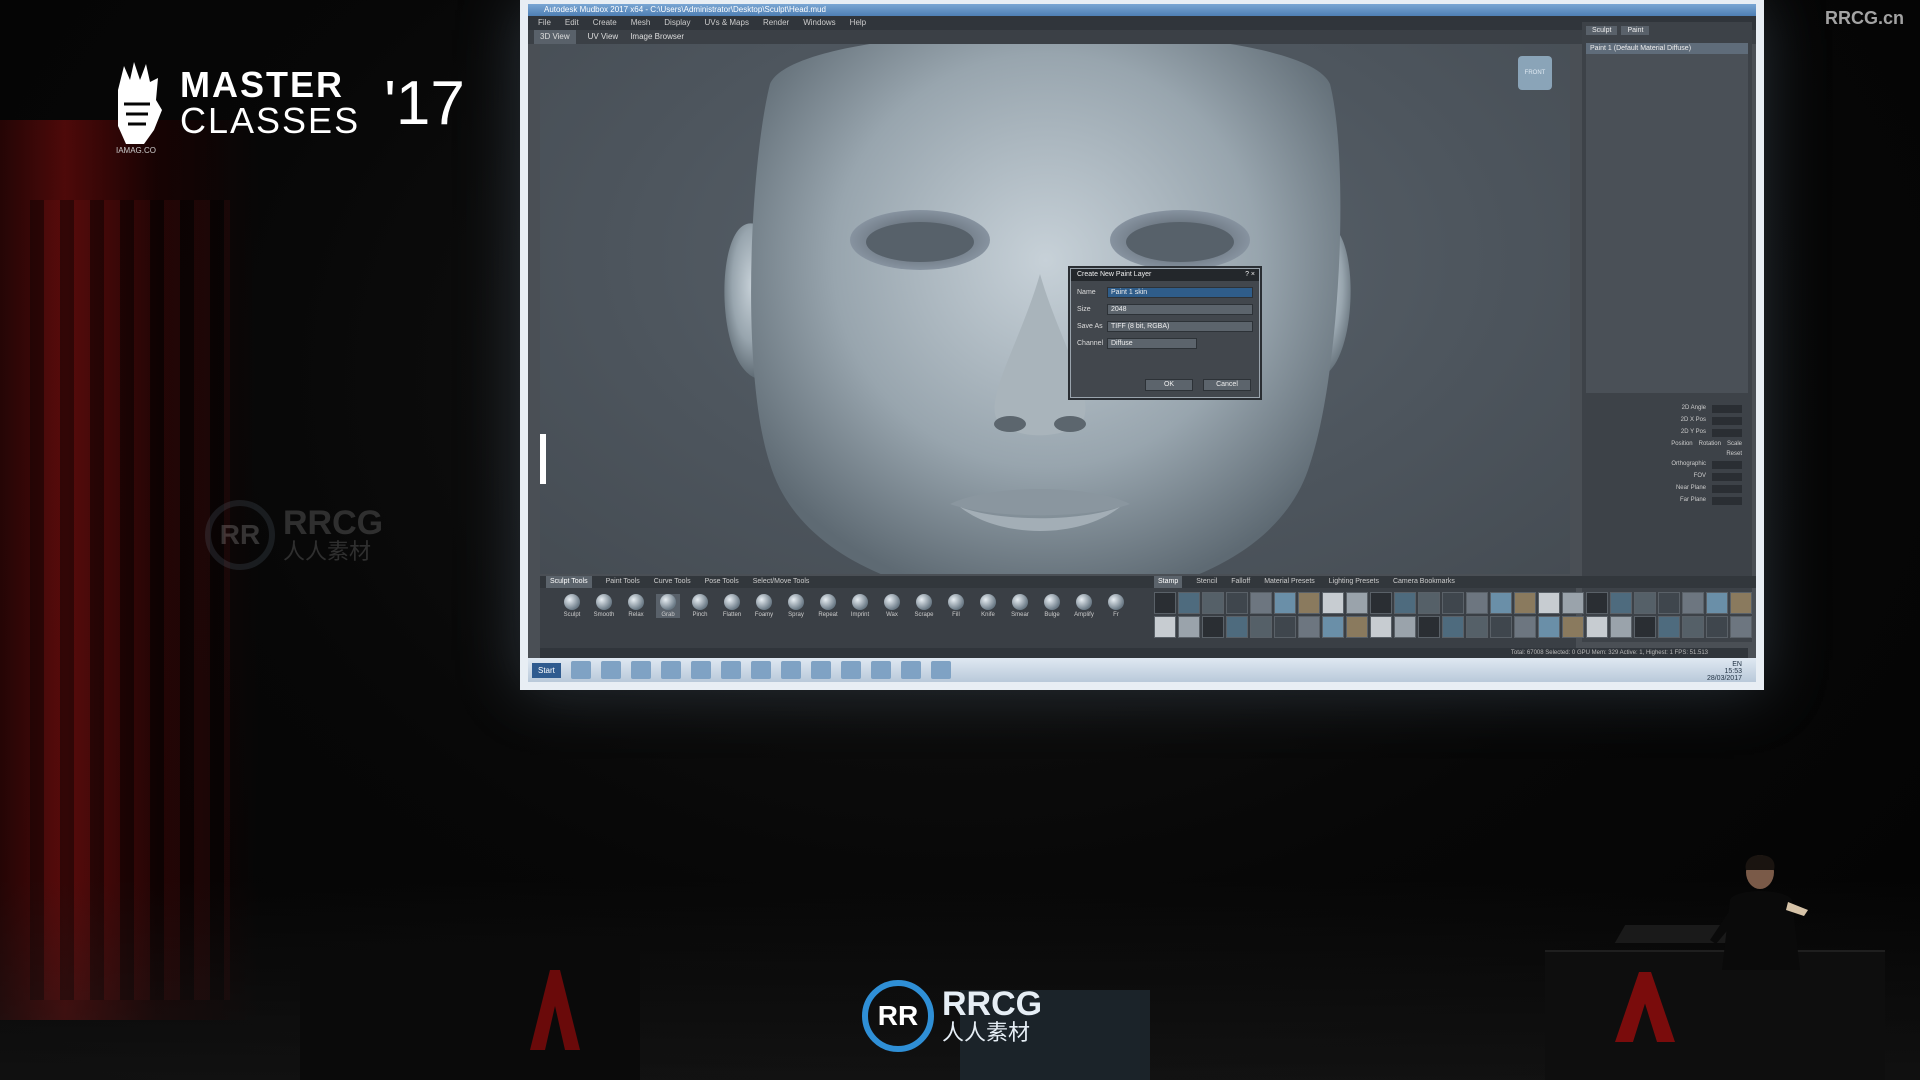 The width and height of the screenshot is (1920, 1080). What do you see at coordinates (1289, 582) in the screenshot?
I see `tab-material-presets: Material Presets` at bounding box center [1289, 582].